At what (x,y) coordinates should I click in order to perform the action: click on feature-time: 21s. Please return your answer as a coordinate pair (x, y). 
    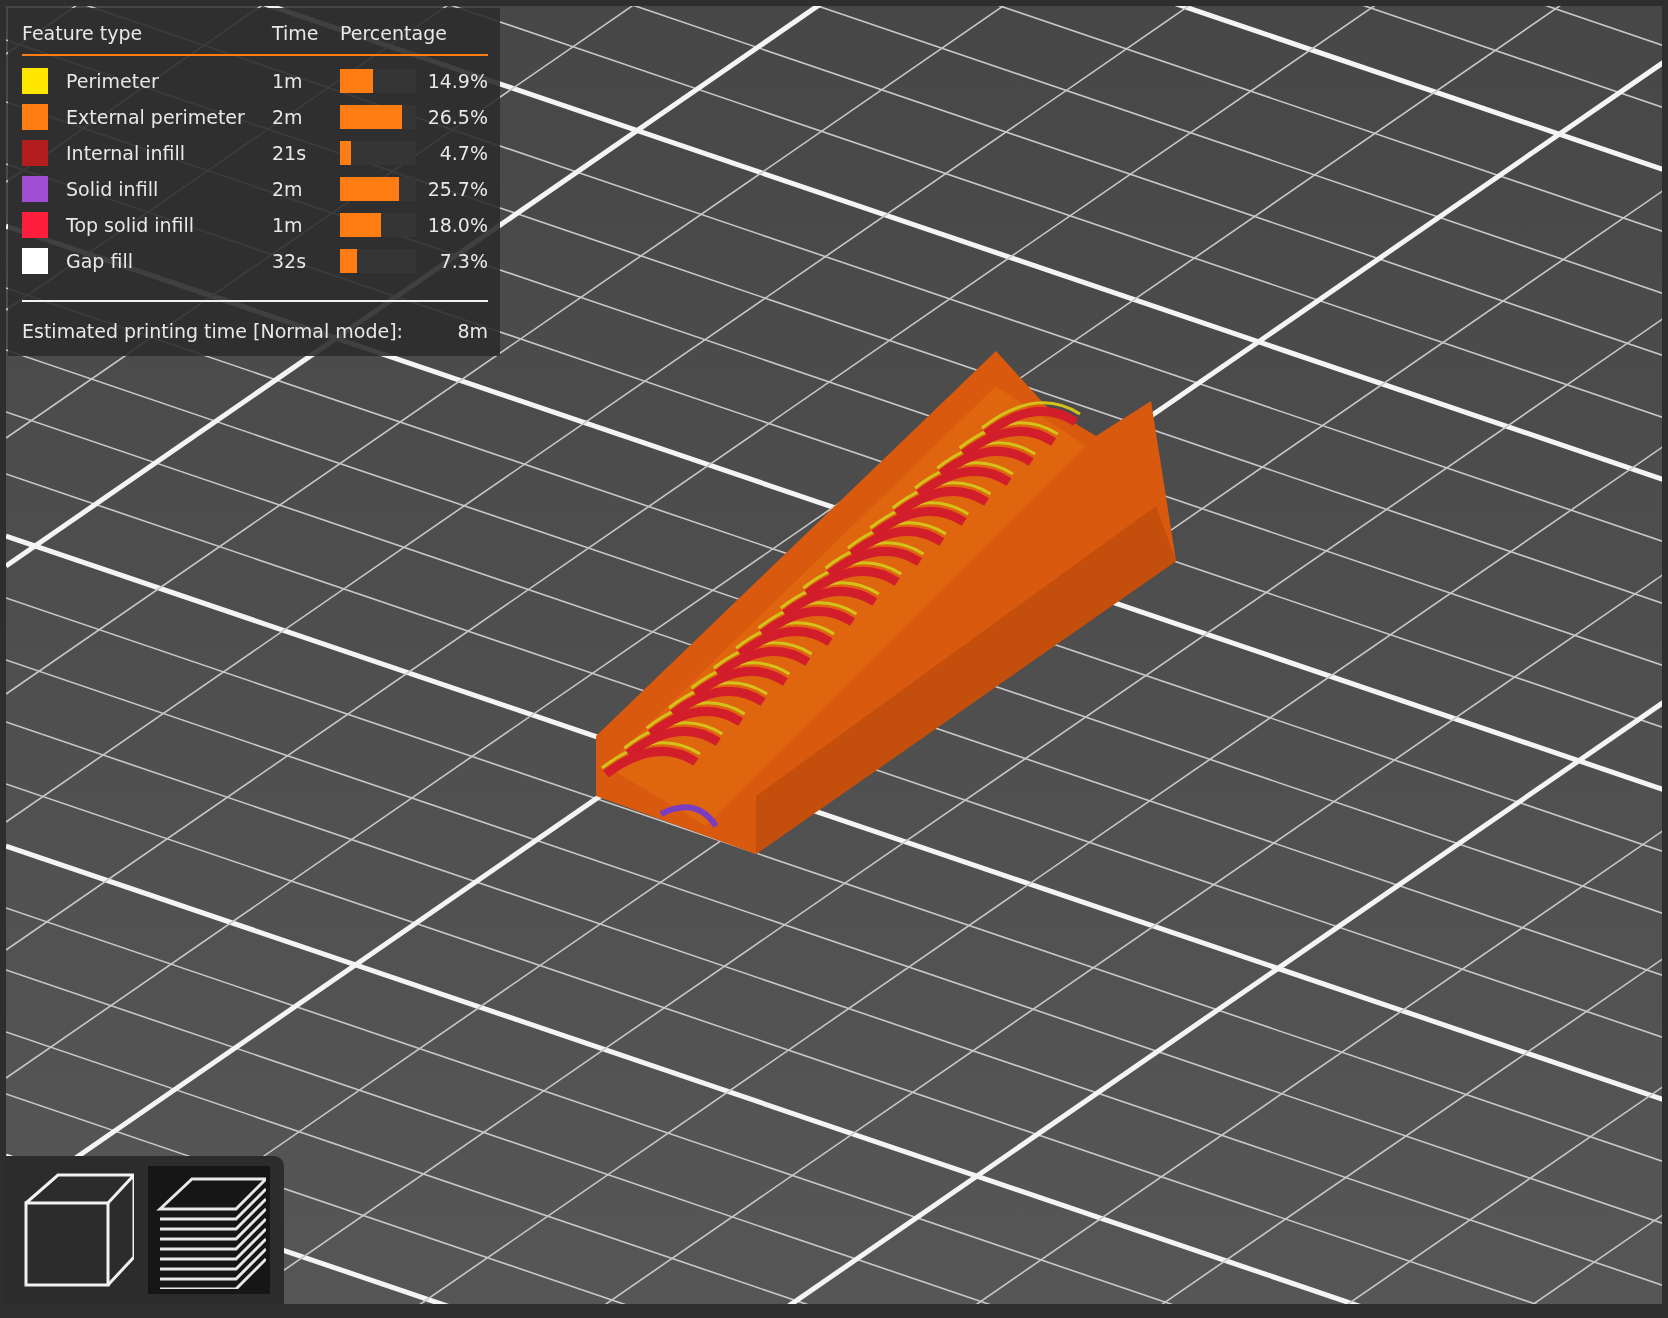
    Looking at the image, I should click on (290, 153).